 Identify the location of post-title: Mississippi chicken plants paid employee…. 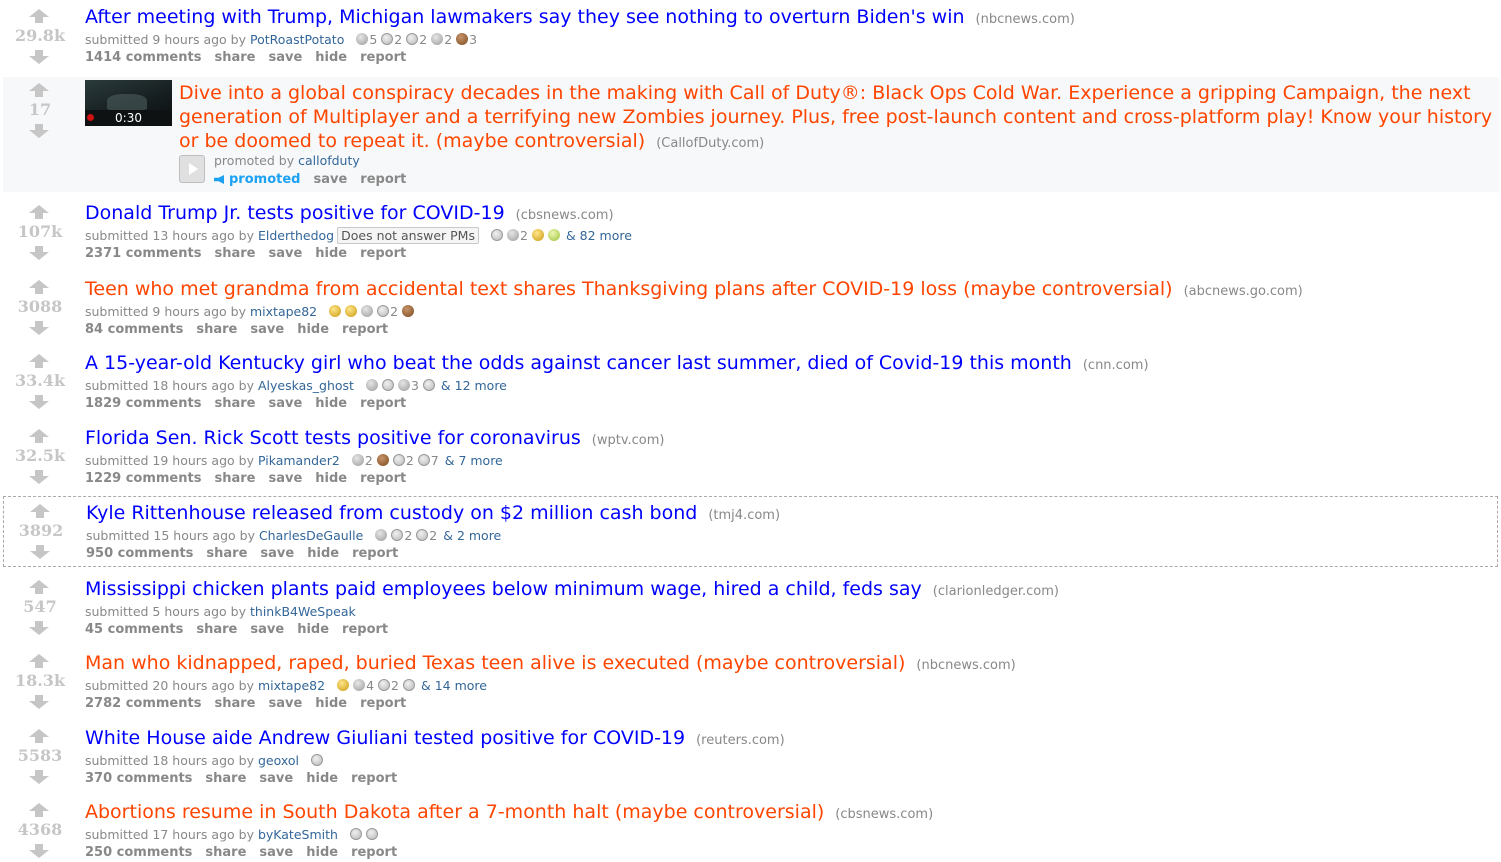
(503, 589).